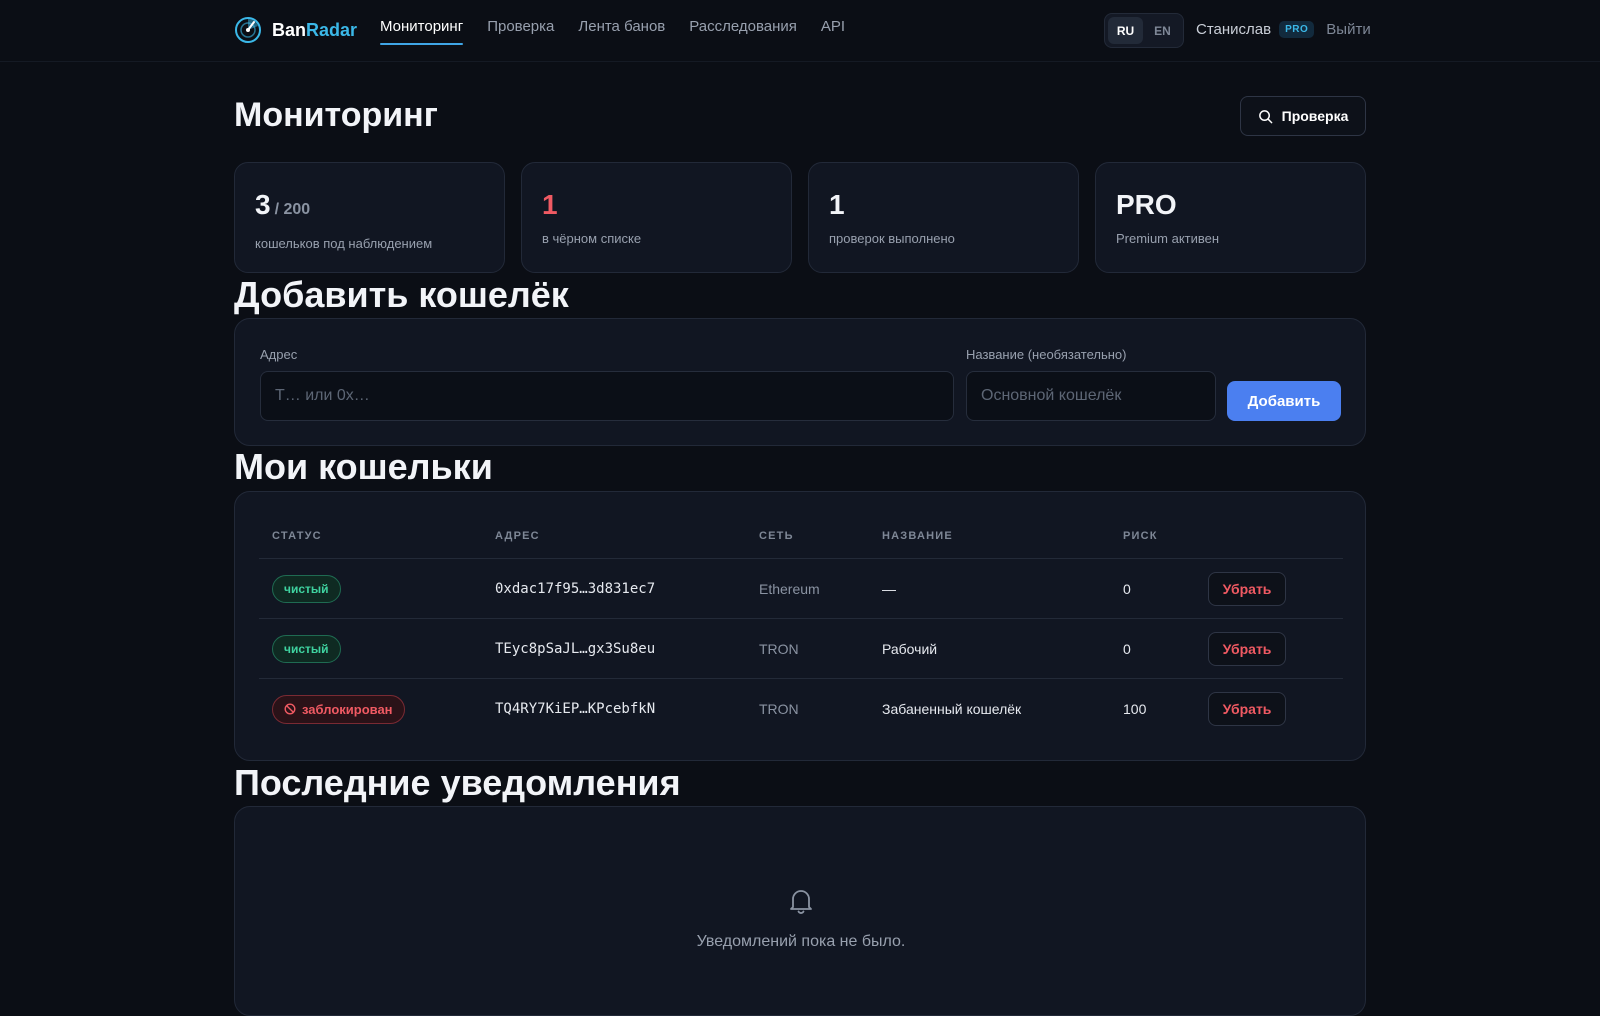 Image resolution: width=1600 pixels, height=1016 pixels. What do you see at coordinates (575, 649) in the screenshot?
I see `wallet-address: TEyc8pSaJL…gx3Su8eu` at bounding box center [575, 649].